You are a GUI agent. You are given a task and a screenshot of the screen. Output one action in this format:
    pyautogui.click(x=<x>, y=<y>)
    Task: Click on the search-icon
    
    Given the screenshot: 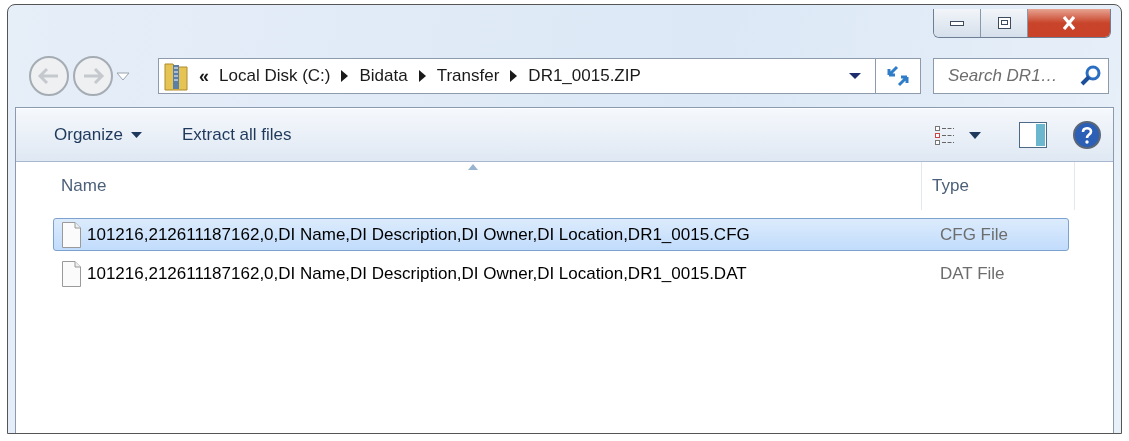 What is the action you would take?
    pyautogui.click(x=1090, y=75)
    